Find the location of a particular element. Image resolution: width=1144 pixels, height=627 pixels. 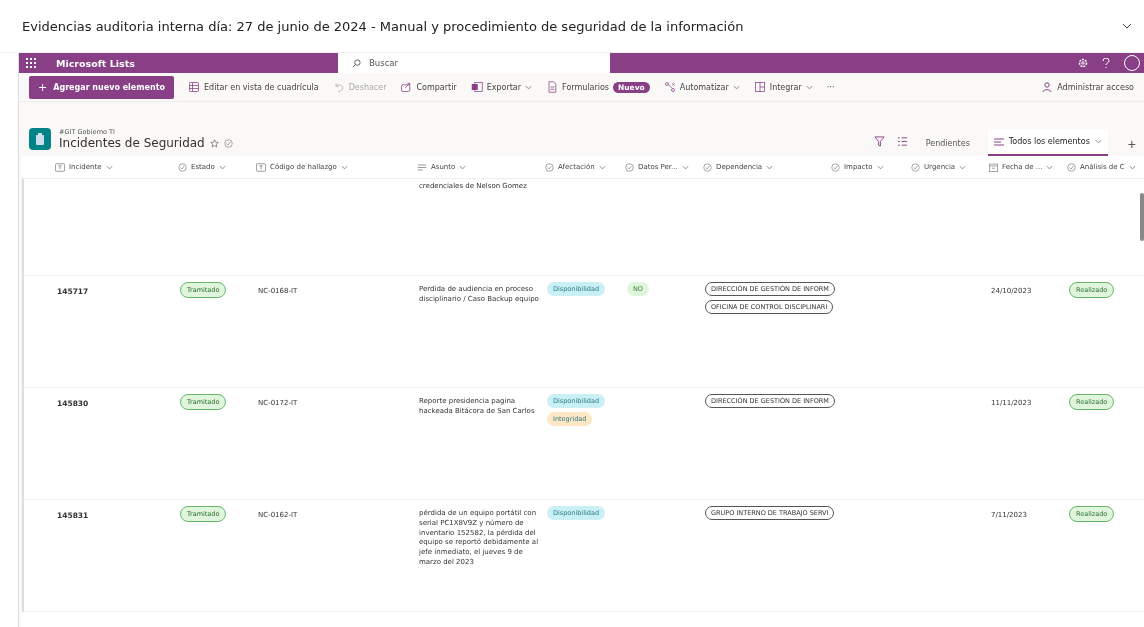

list-title: Incidentes de Seguridad is located at coordinates (132, 143).